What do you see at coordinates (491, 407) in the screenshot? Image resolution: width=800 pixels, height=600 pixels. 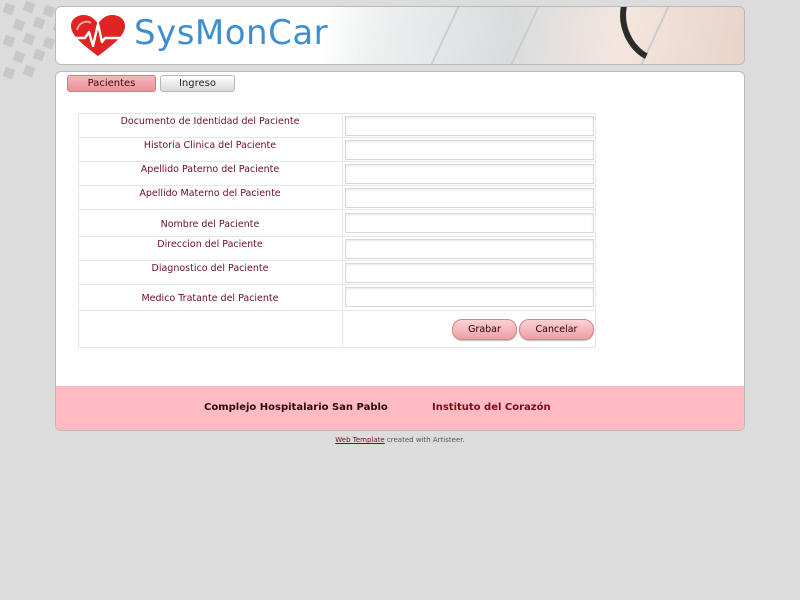 I see `footer-institute-name: Instituto del Corazón` at bounding box center [491, 407].